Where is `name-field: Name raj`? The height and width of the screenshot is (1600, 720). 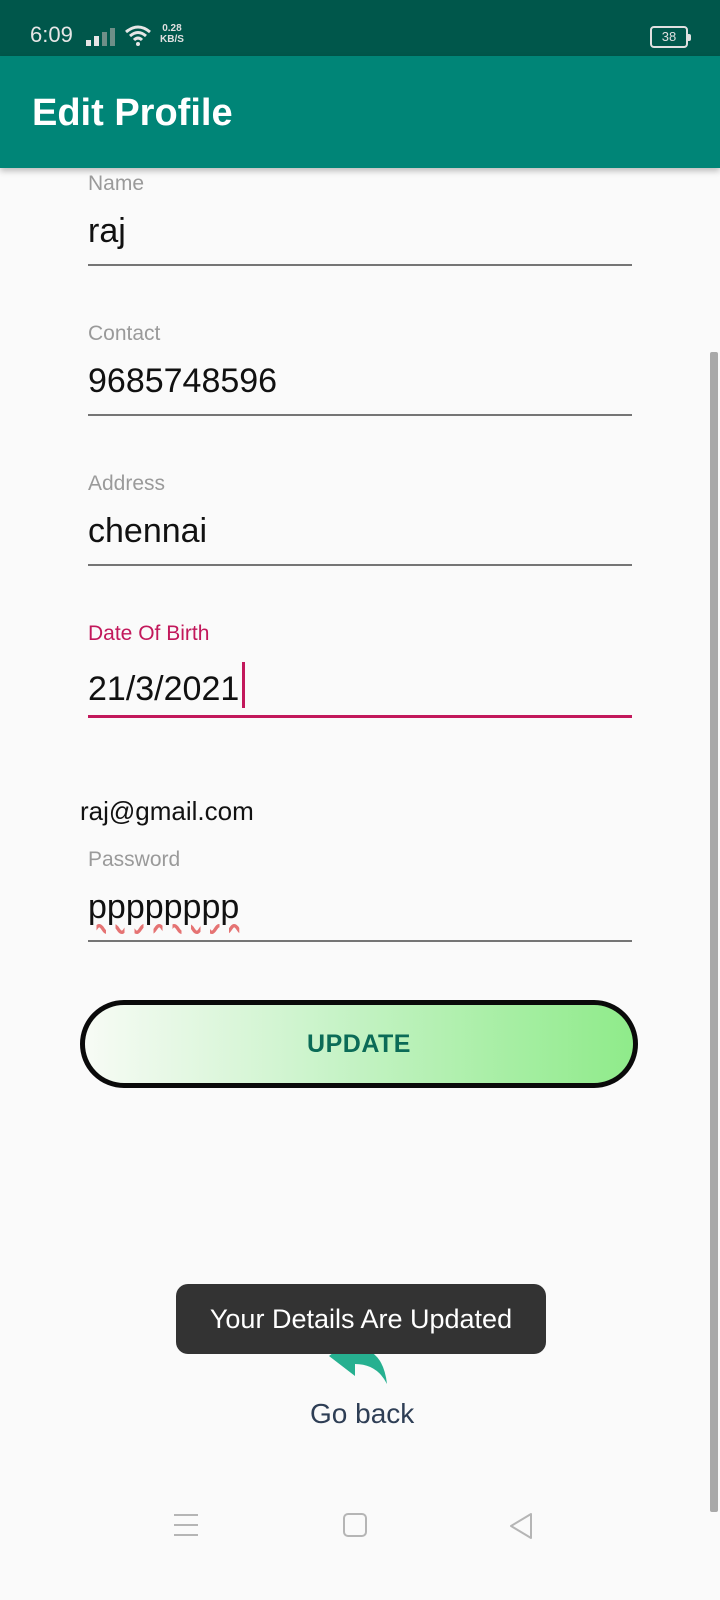
name-field: Name raj is located at coordinates (360, 220).